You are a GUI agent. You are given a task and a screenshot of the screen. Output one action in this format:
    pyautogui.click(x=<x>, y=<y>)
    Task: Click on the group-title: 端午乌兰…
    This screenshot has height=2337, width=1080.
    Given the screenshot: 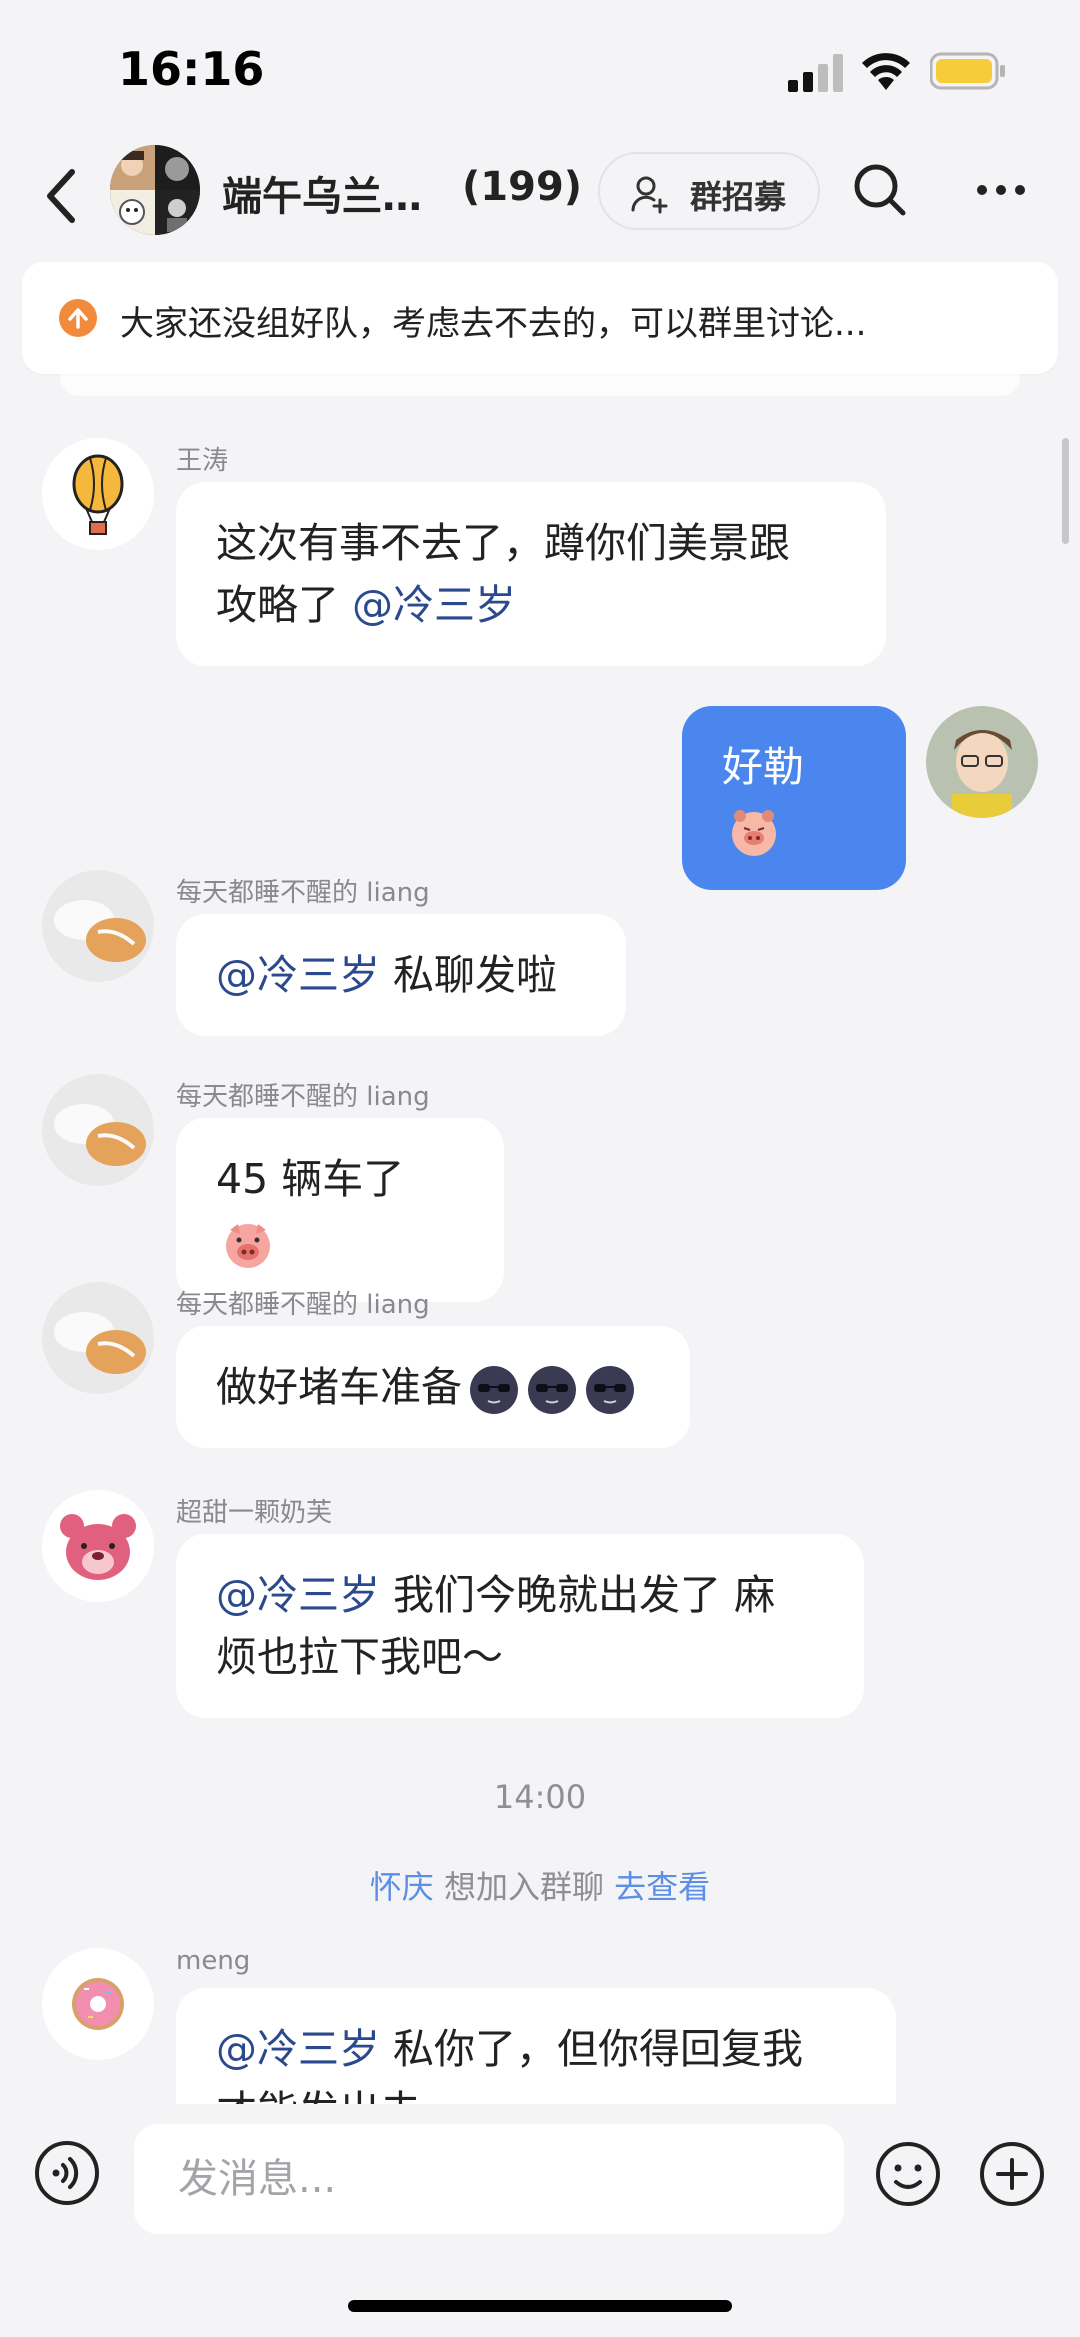 What is the action you would take?
    pyautogui.click(x=322, y=193)
    